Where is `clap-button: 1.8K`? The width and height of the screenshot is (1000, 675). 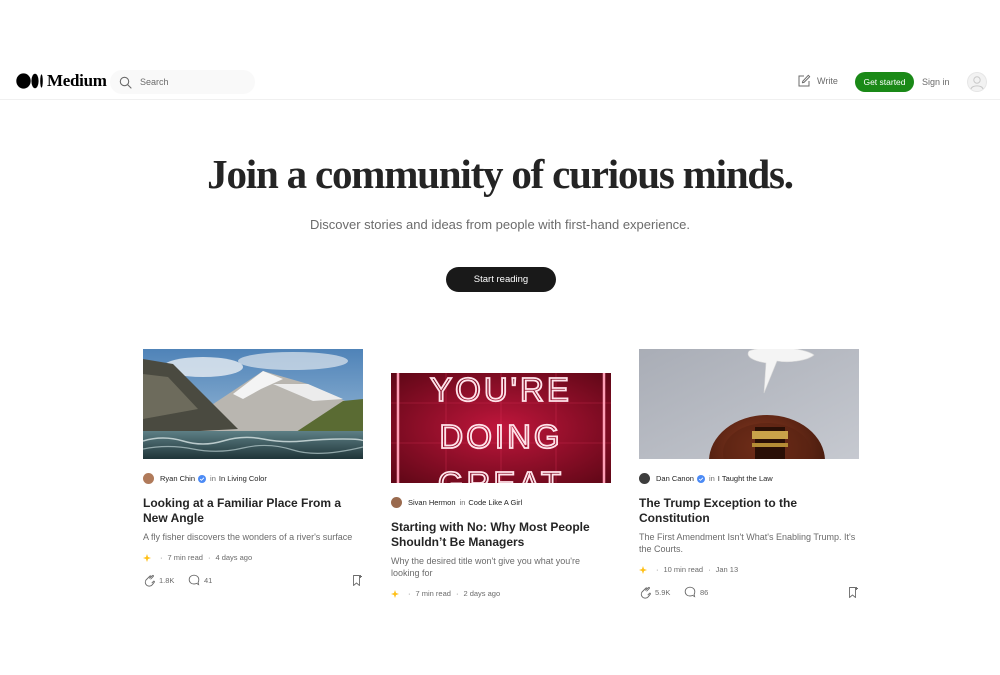 clap-button: 1.8K is located at coordinates (158, 580).